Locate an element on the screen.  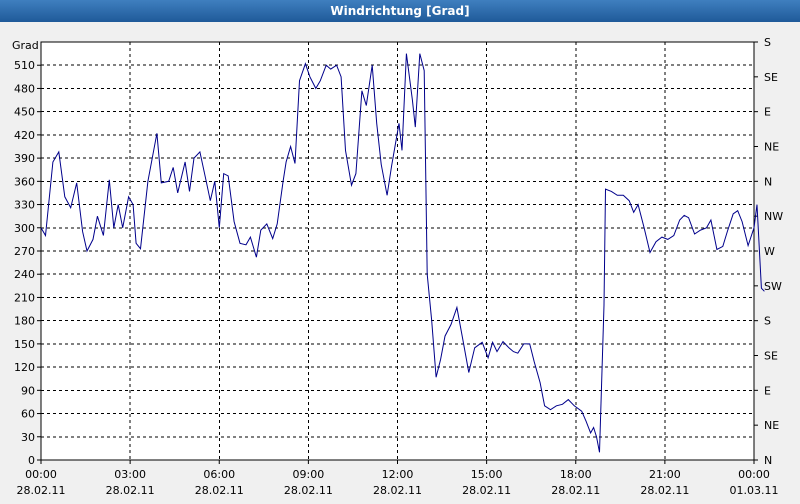
y-tick-label: 330 is located at coordinates (24, 205).